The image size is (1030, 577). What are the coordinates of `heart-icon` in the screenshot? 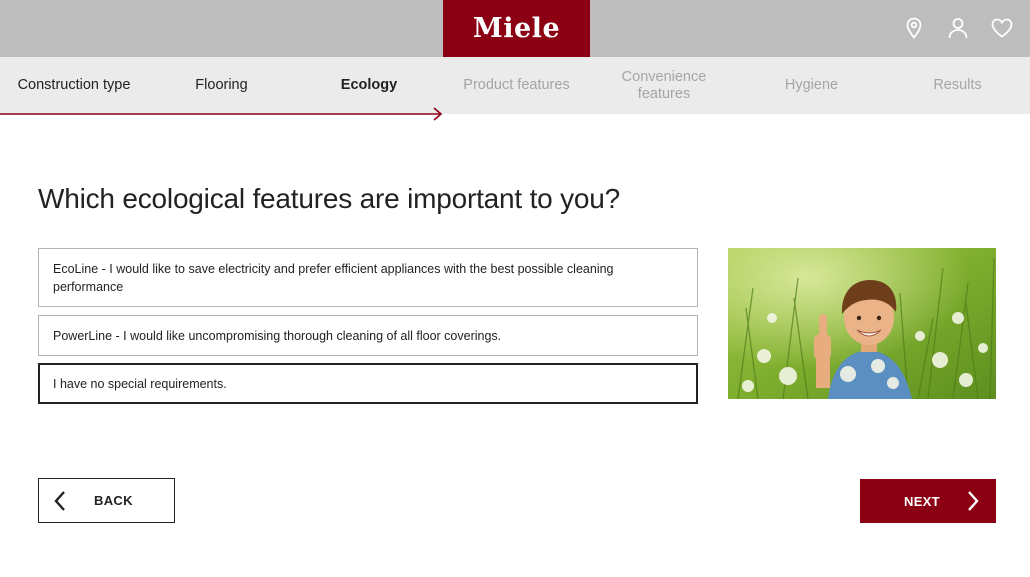 It's located at (1002, 28).